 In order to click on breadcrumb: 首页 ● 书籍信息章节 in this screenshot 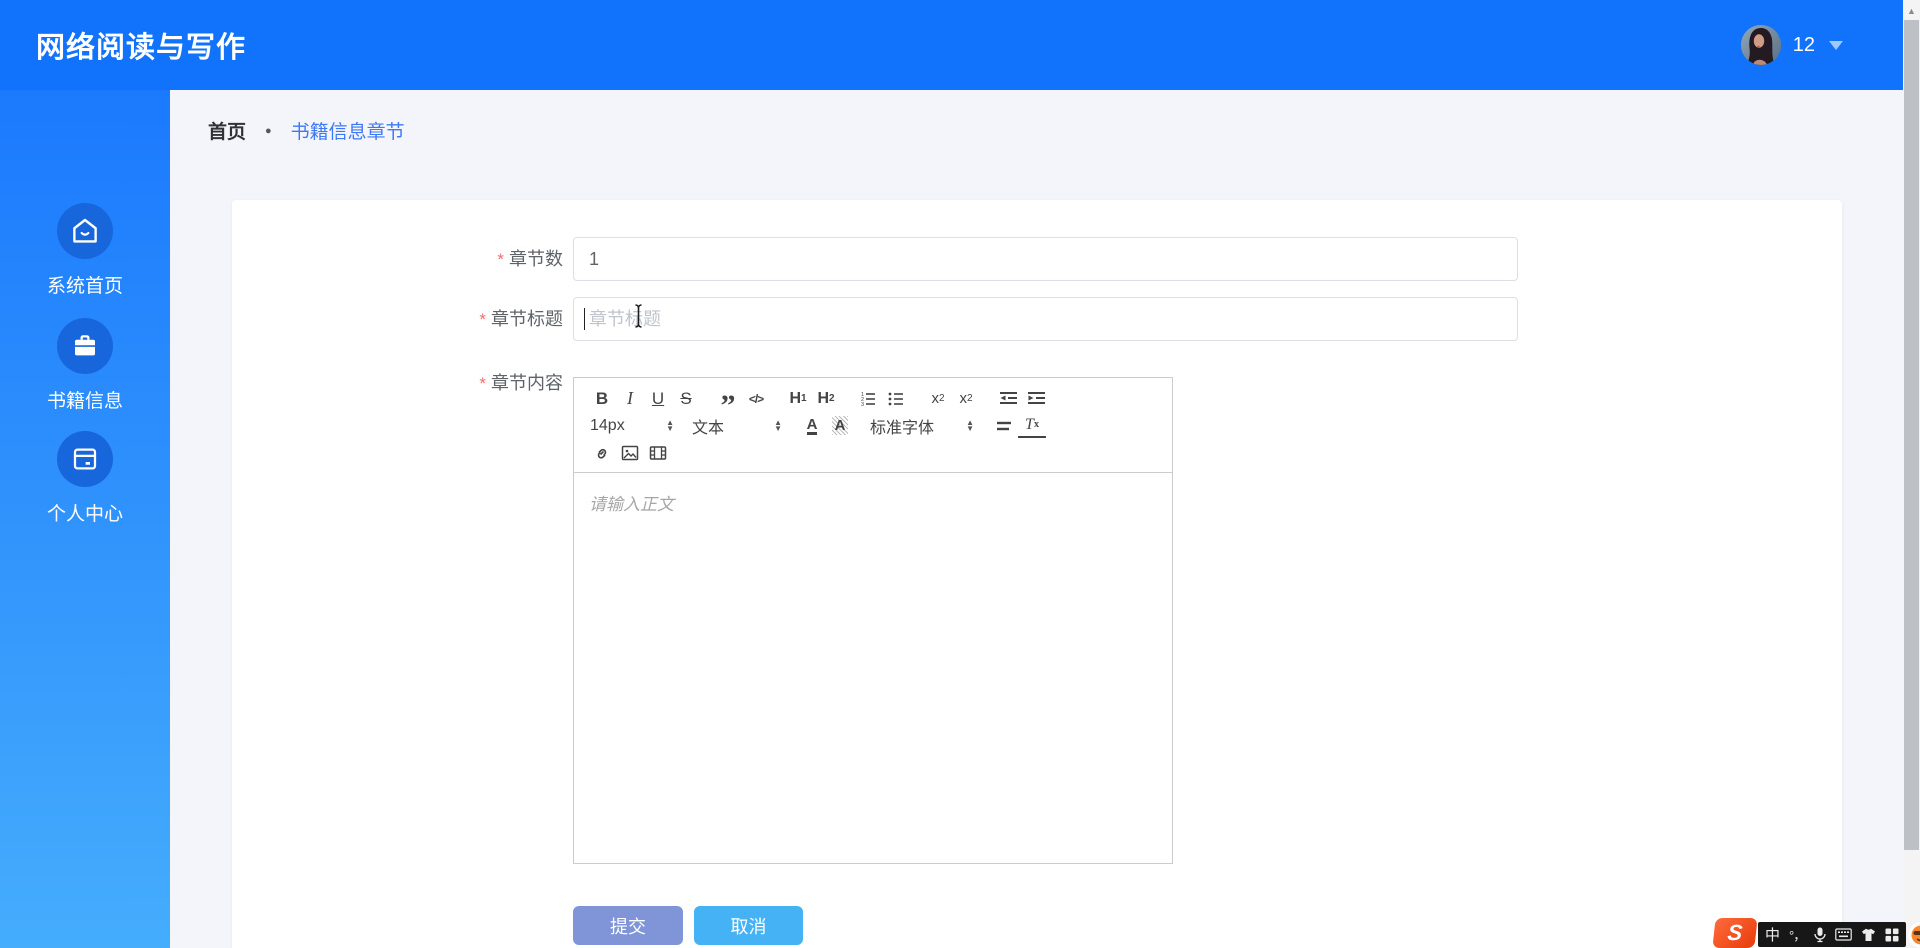, I will do `click(306, 130)`.